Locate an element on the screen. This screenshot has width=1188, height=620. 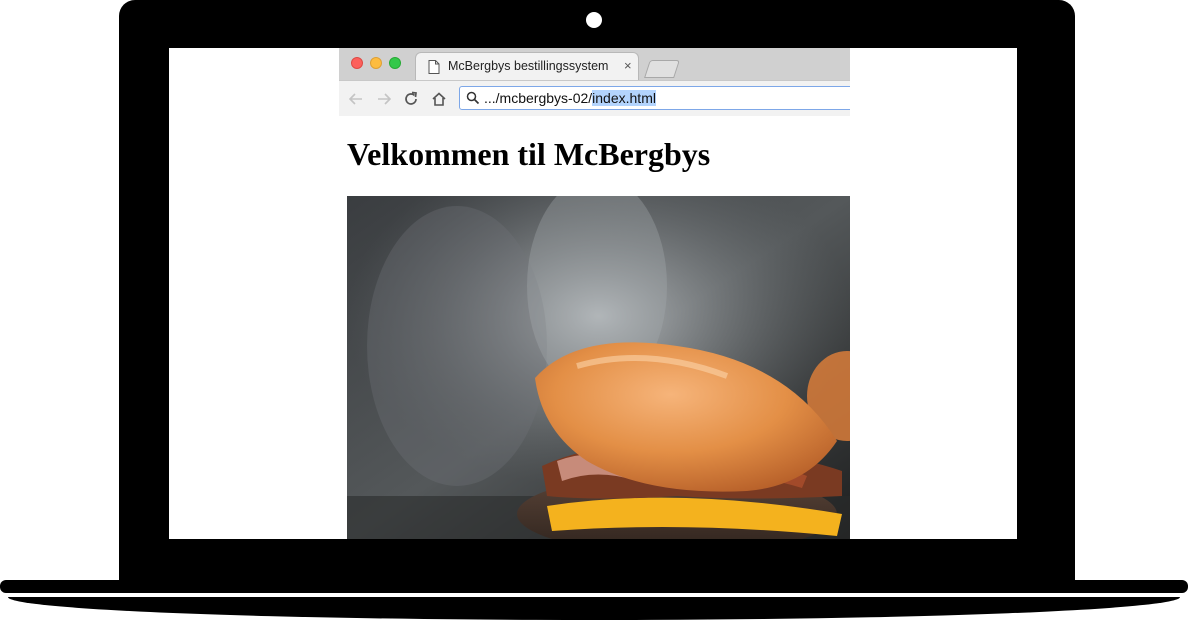
laptop-base is located at coordinates (594, 608).